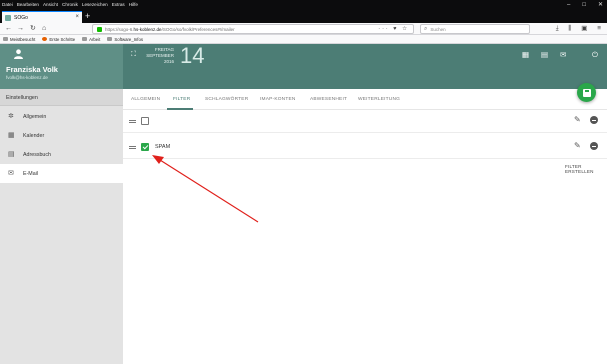 This screenshot has height=364, width=607. I want to click on sidebar-item-label: E-Mail, so click(31, 174).